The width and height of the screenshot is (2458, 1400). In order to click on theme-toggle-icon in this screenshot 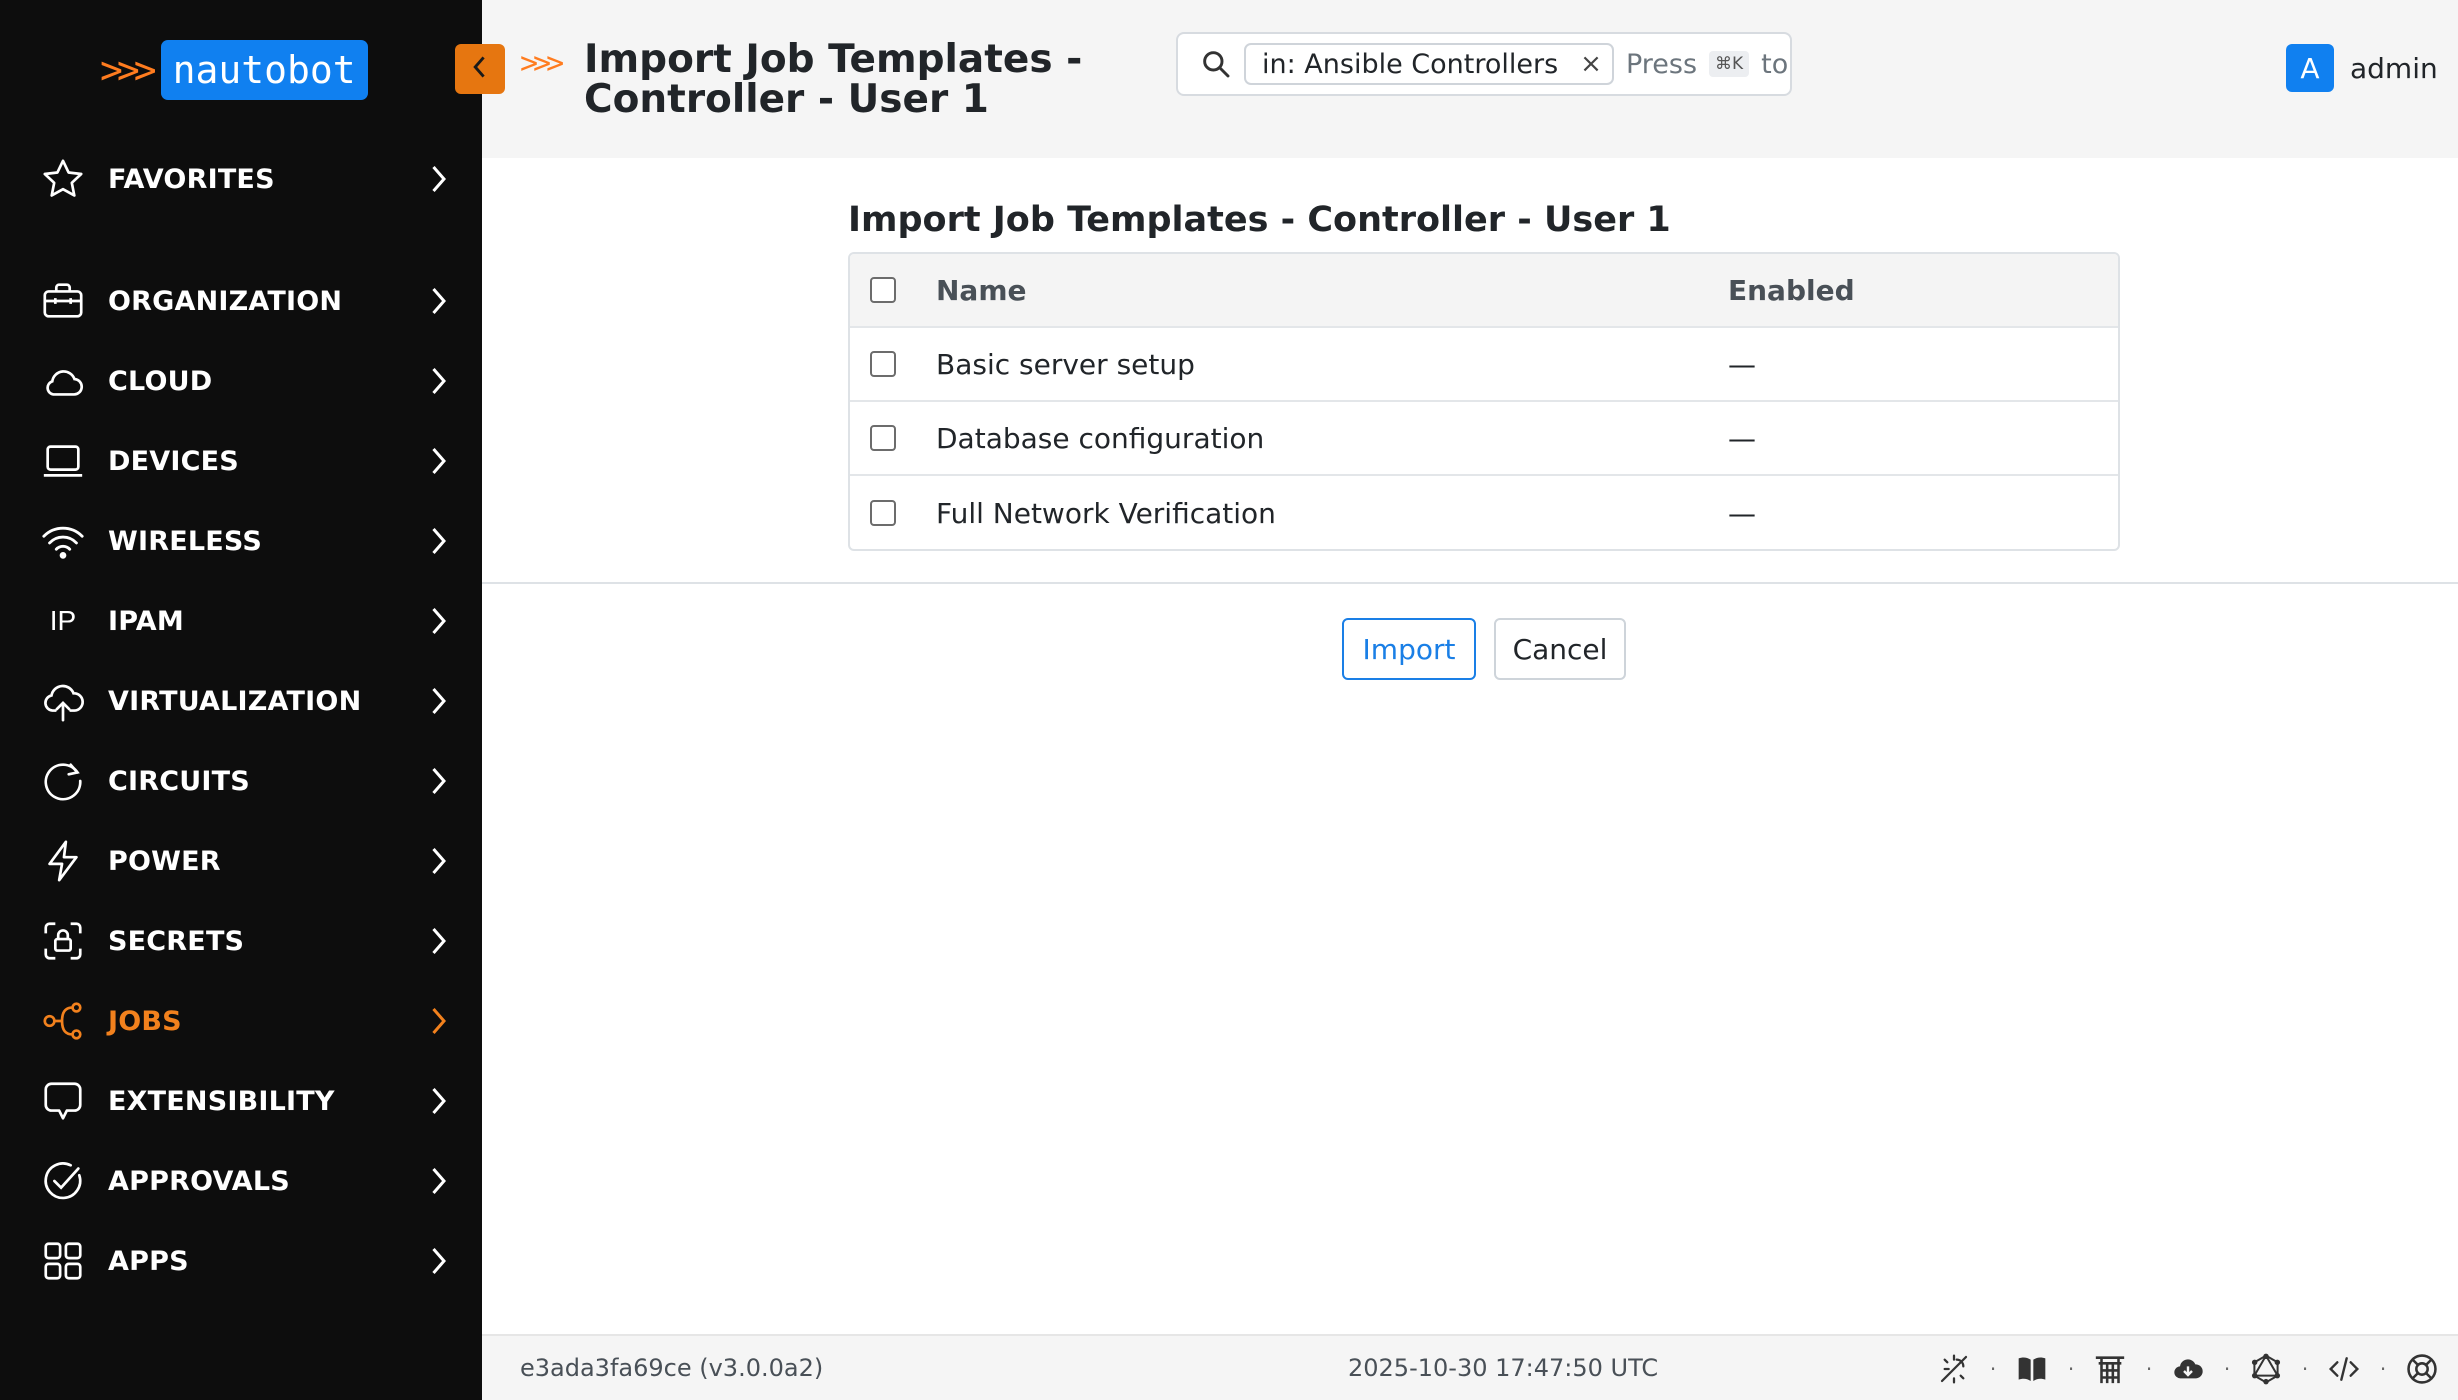, I will do `click(1954, 1369)`.